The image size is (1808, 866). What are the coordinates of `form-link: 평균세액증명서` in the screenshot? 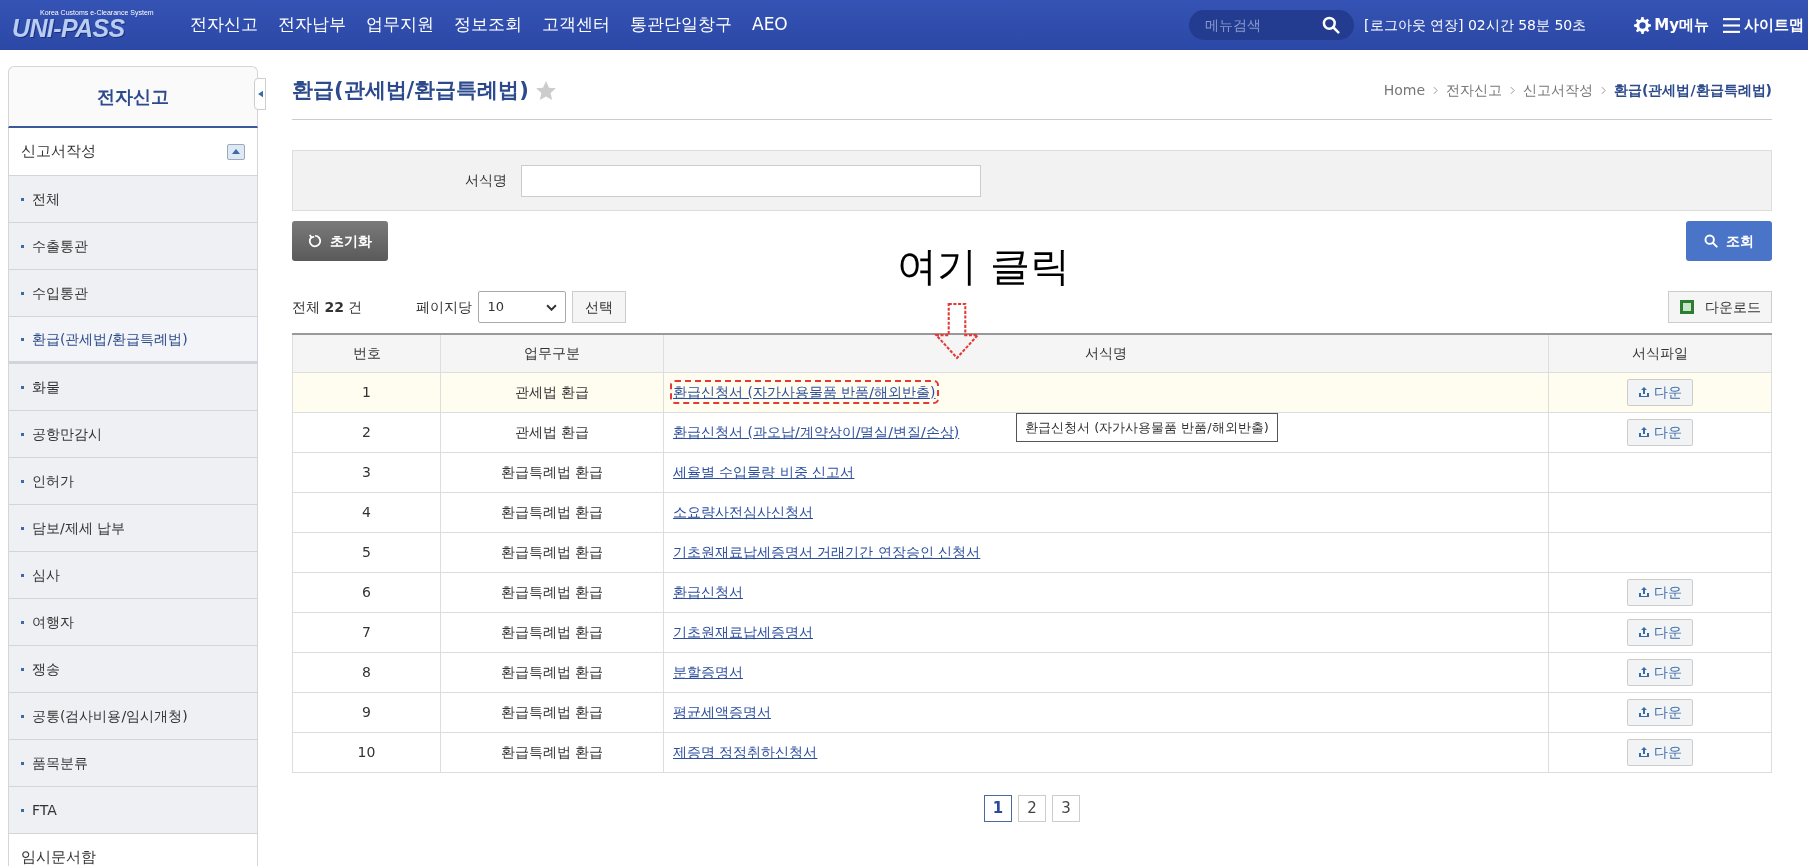 It's located at (722, 711).